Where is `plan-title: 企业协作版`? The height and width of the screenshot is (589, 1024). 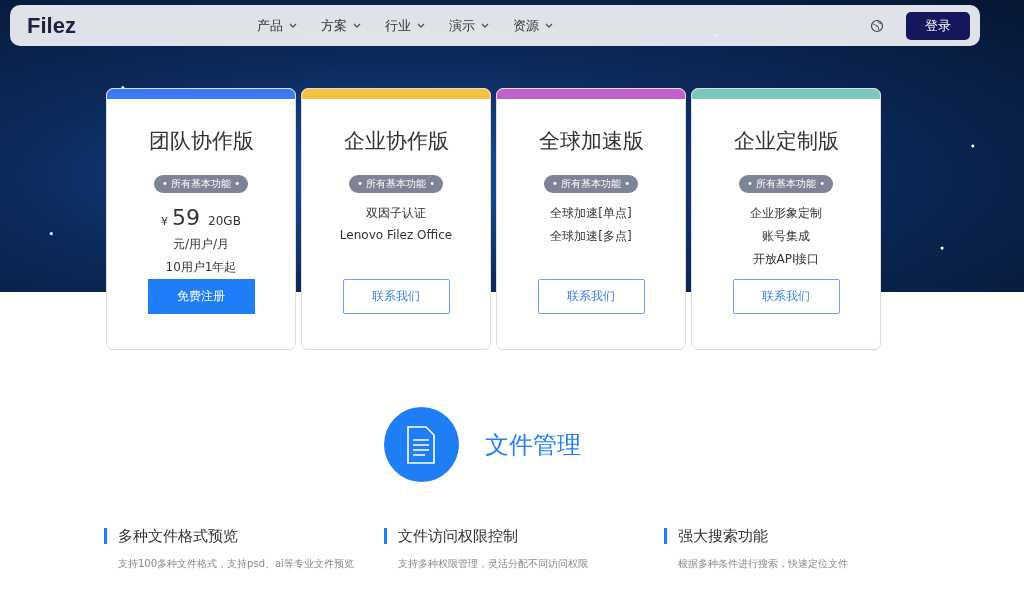
plan-title: 企业协作版 is located at coordinates (396, 141).